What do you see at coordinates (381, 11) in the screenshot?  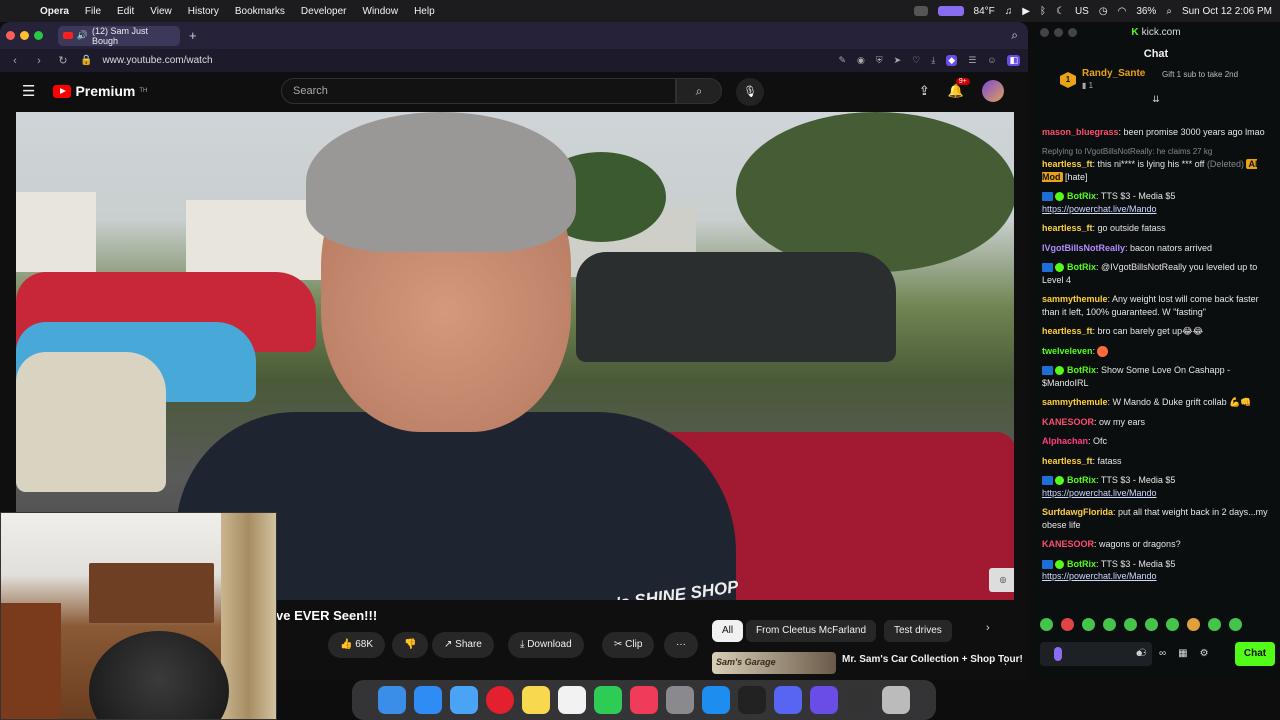 I see `menu-window: Window` at bounding box center [381, 11].